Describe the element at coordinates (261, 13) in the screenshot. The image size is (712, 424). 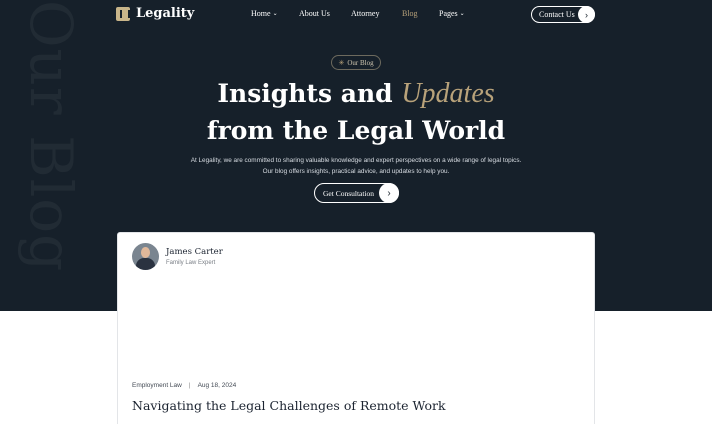
I see `nav-item-label: Home` at that location.